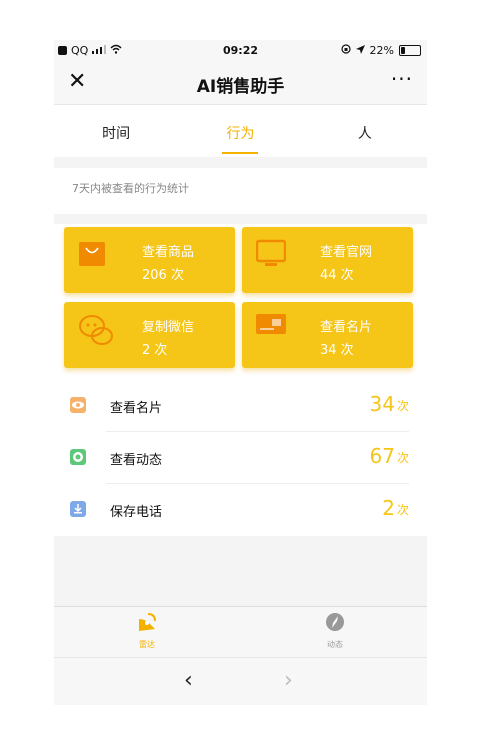  I want to click on list-item-label: 查看动态, so click(136, 460).